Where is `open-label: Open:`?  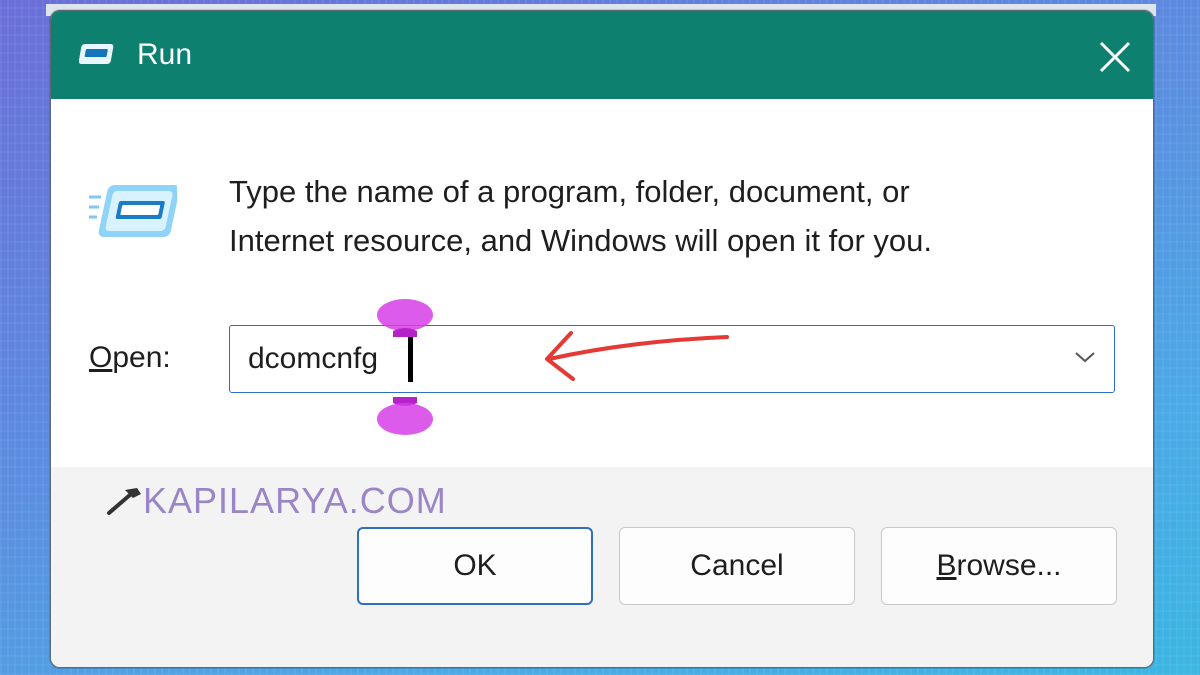
open-label: Open: is located at coordinates (130, 358).